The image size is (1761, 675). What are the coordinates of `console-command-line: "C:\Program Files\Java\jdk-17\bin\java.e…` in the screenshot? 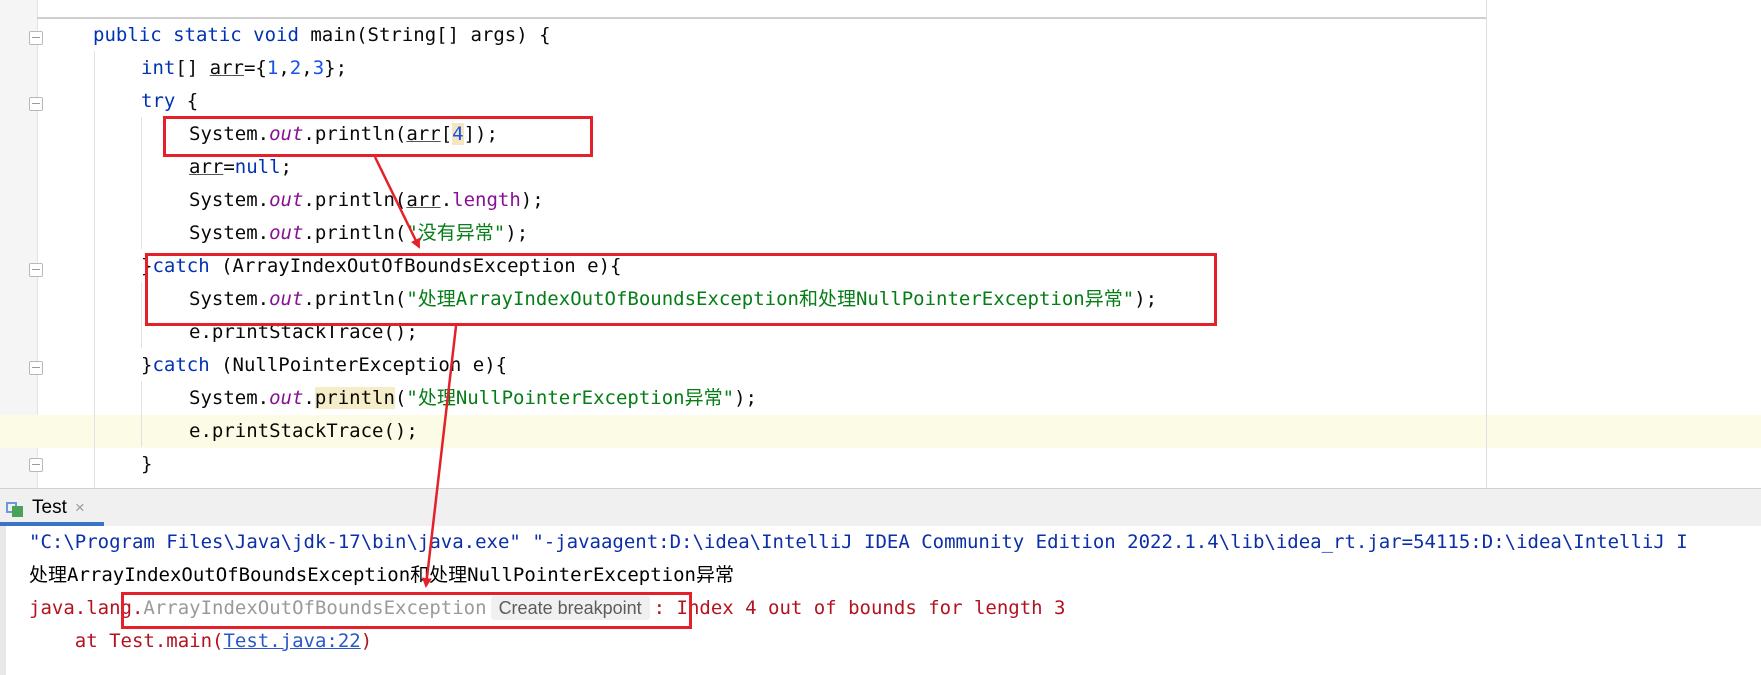 It's located at (858, 542).